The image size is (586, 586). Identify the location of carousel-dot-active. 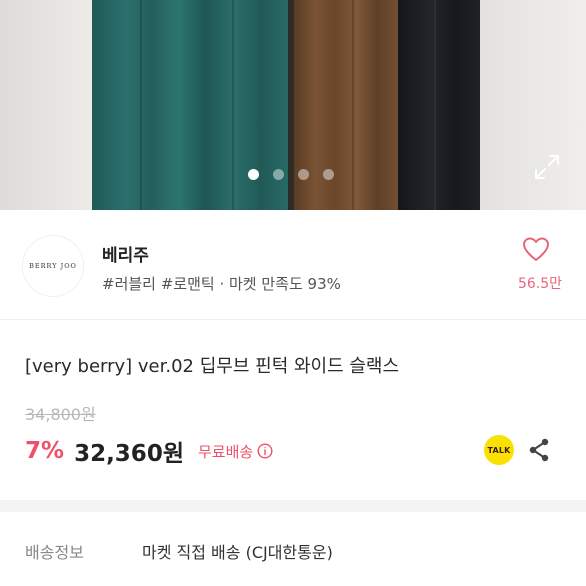
(253, 174).